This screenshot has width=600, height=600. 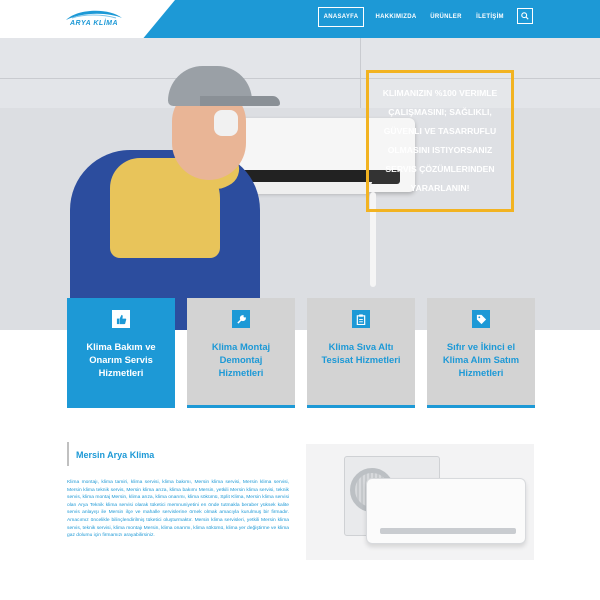 I want to click on promo-line: YARARLANIN!, so click(x=440, y=188).